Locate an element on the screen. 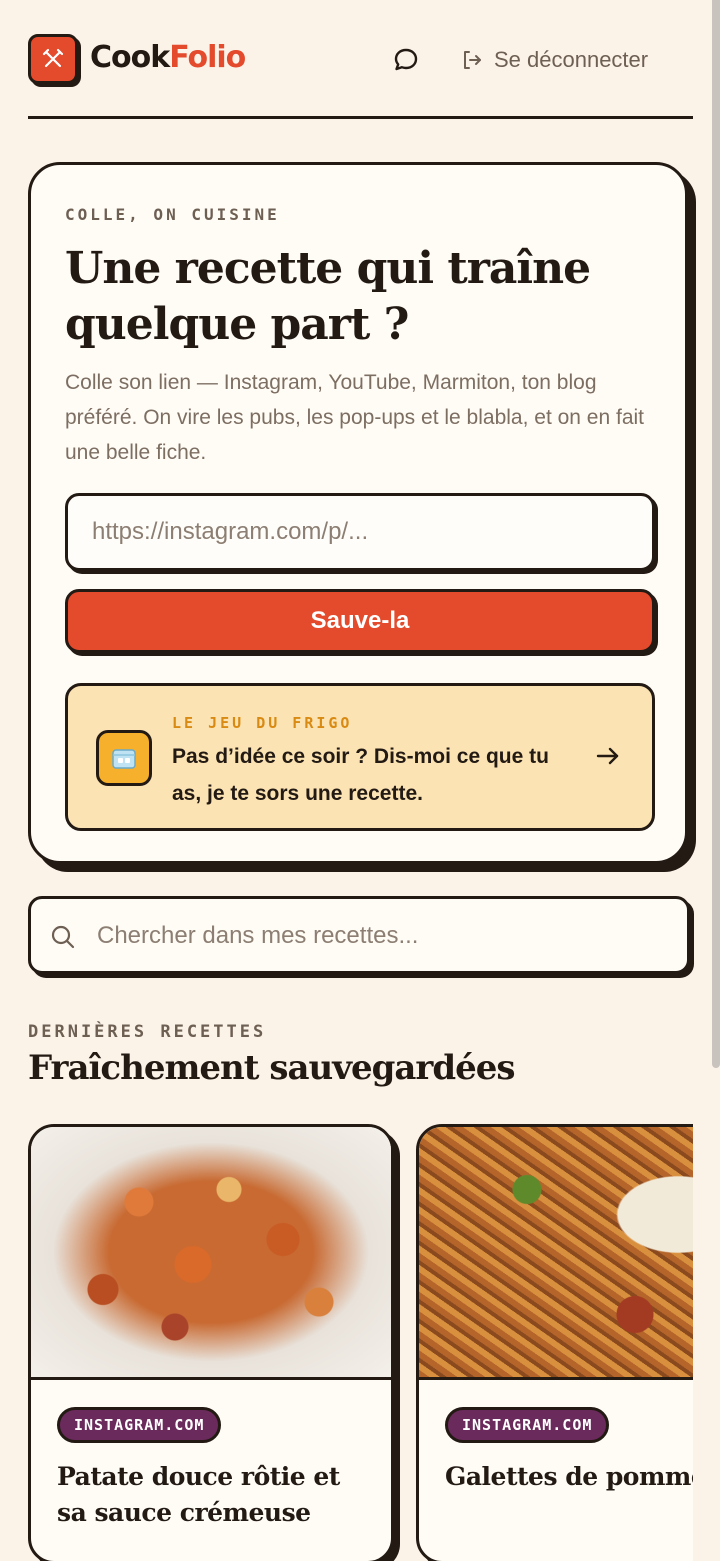 Image resolution: width=720 pixels, height=1561 pixels. fork-knife-icon is located at coordinates (53, 59).